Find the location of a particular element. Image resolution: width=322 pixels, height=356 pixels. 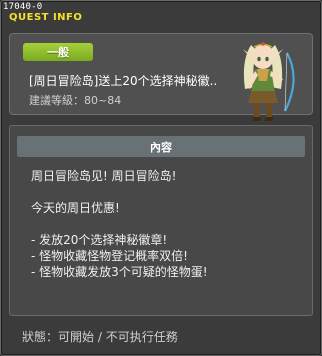

description-line: - 怪物收藏发放3个可疑的怪物蛋! is located at coordinates (119, 272).